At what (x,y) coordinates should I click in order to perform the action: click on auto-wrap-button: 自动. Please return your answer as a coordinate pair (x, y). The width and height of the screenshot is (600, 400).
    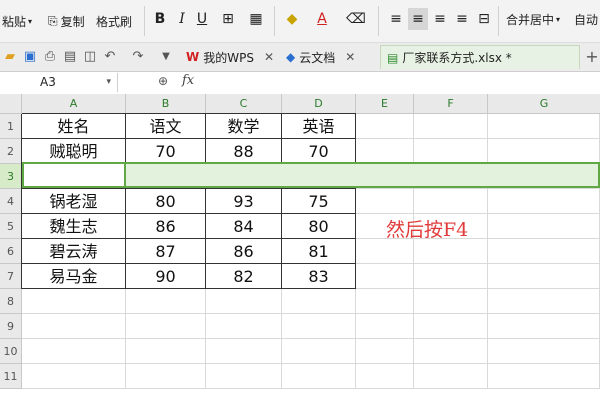
    Looking at the image, I should click on (586, 19).